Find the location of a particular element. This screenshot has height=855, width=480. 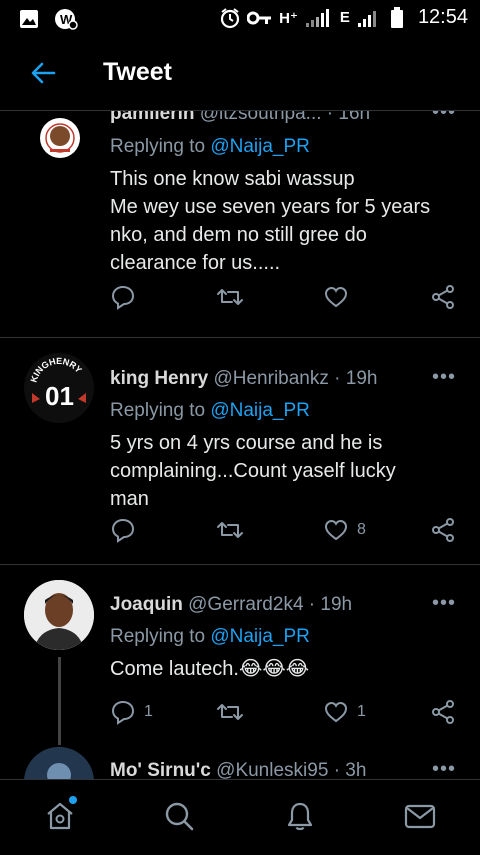

tweet-text-line: man is located at coordinates (129, 499).